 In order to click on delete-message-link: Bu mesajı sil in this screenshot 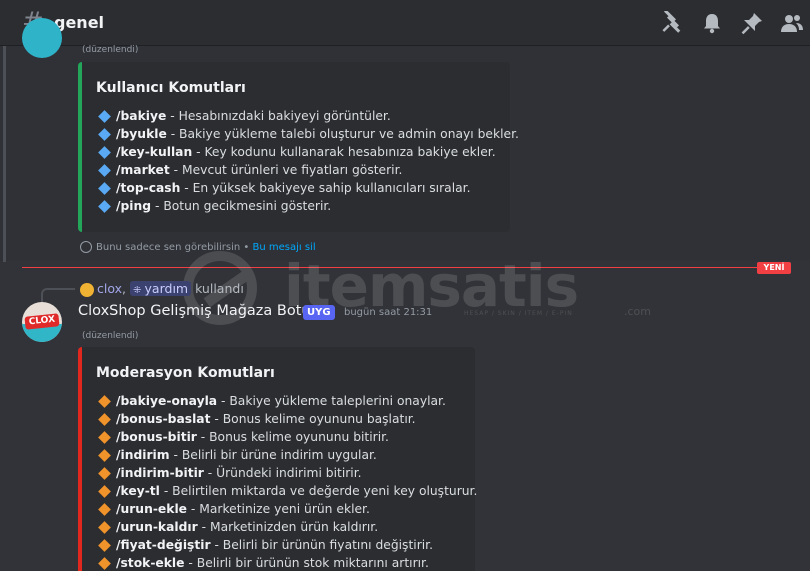, I will do `click(284, 247)`.